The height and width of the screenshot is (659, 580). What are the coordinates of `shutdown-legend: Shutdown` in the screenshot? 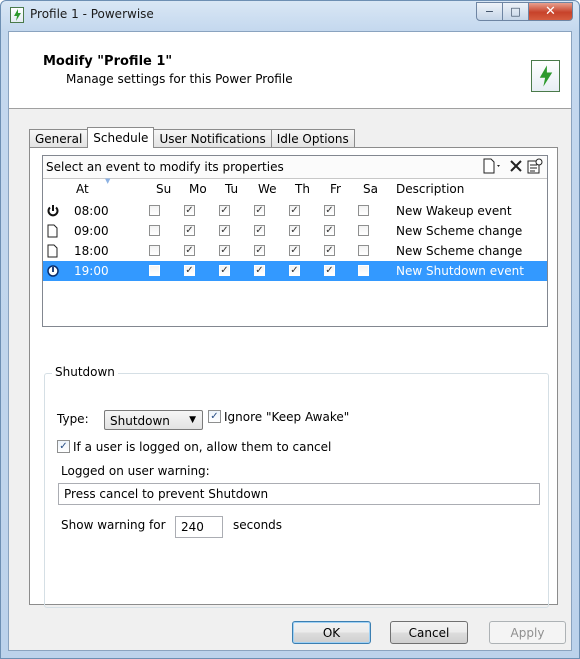 It's located at (85, 372).